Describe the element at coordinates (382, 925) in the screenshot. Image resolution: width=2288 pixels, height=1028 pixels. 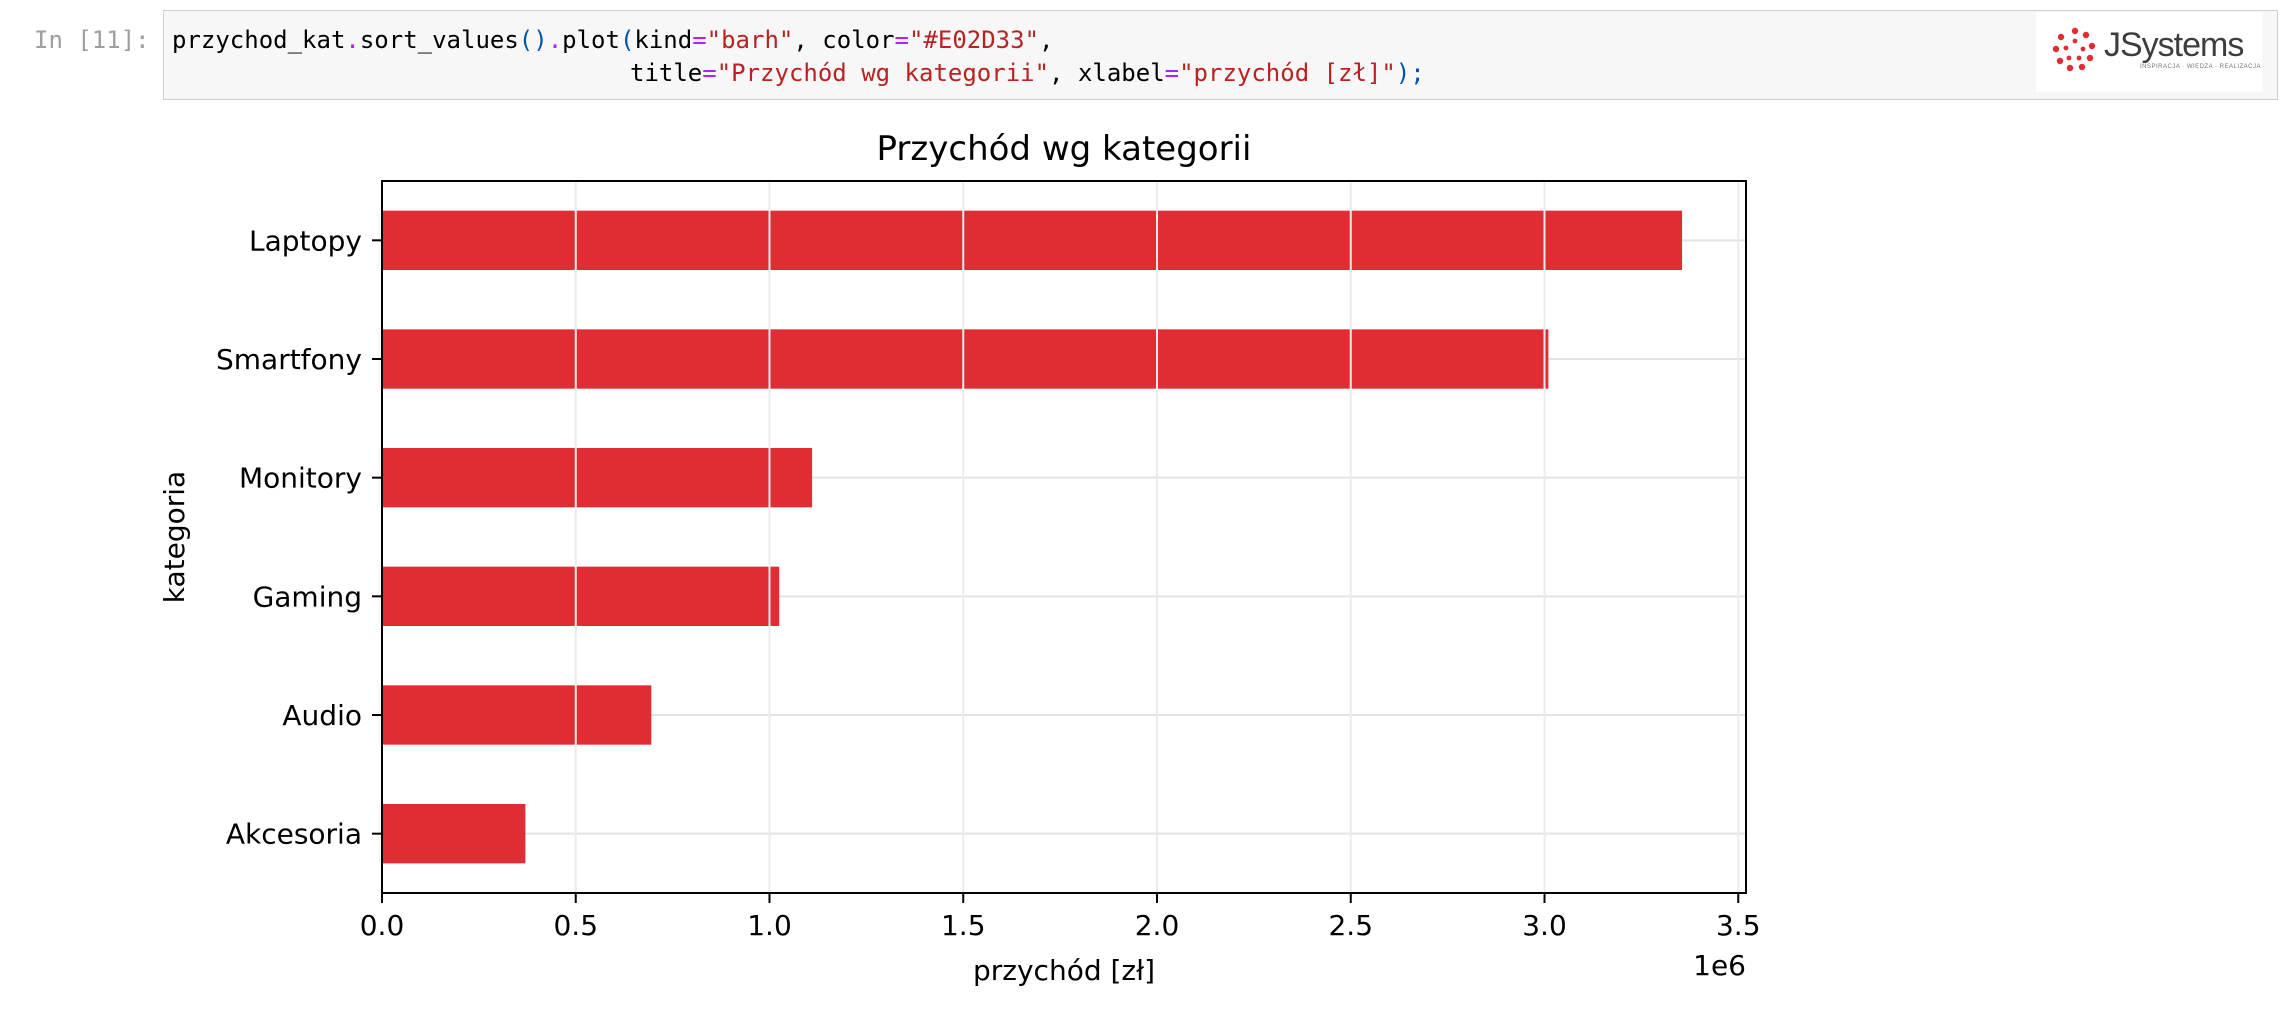
I see `x-tick-label: 0.0` at that location.